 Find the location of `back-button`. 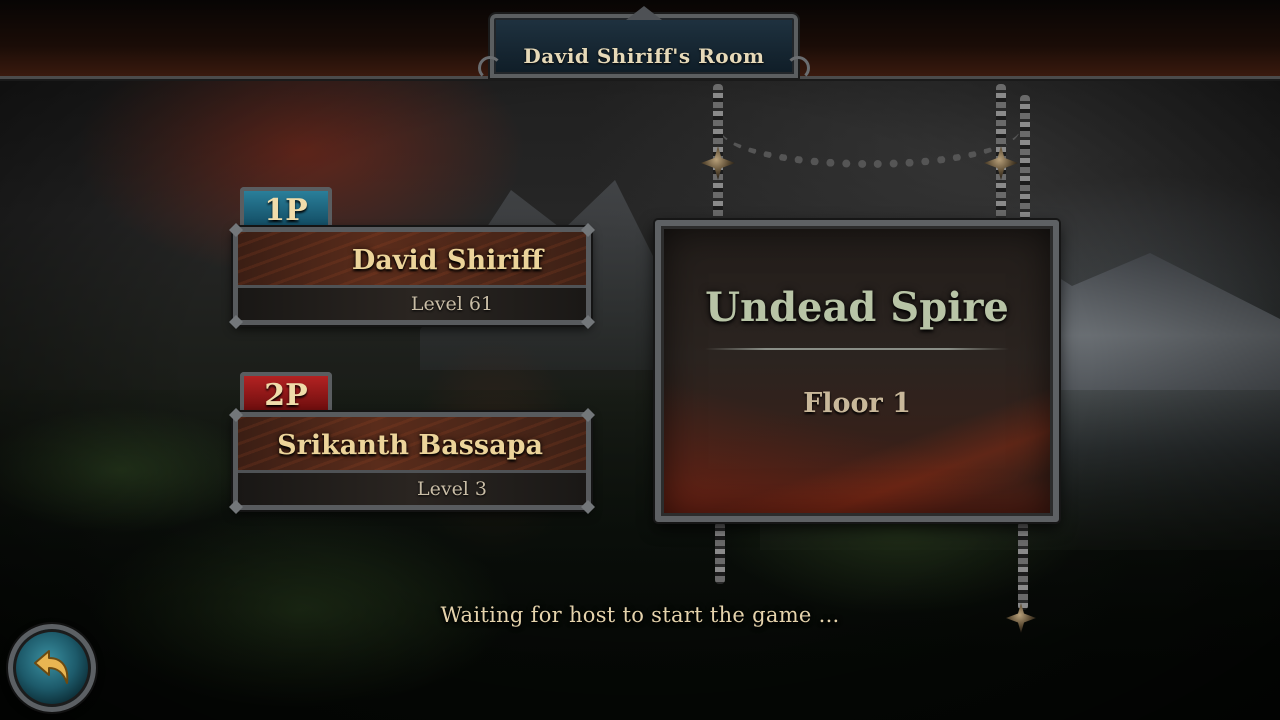

back-button is located at coordinates (52, 668).